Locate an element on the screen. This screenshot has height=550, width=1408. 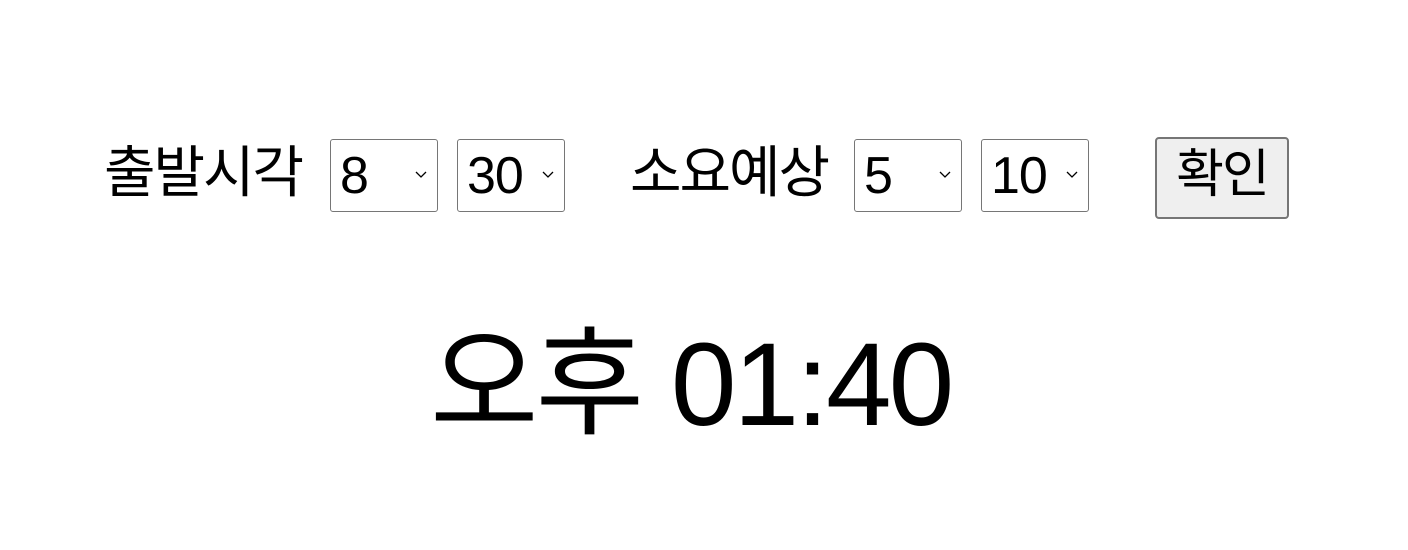
duration-minutes-value: 10 is located at coordinates (1019, 176).